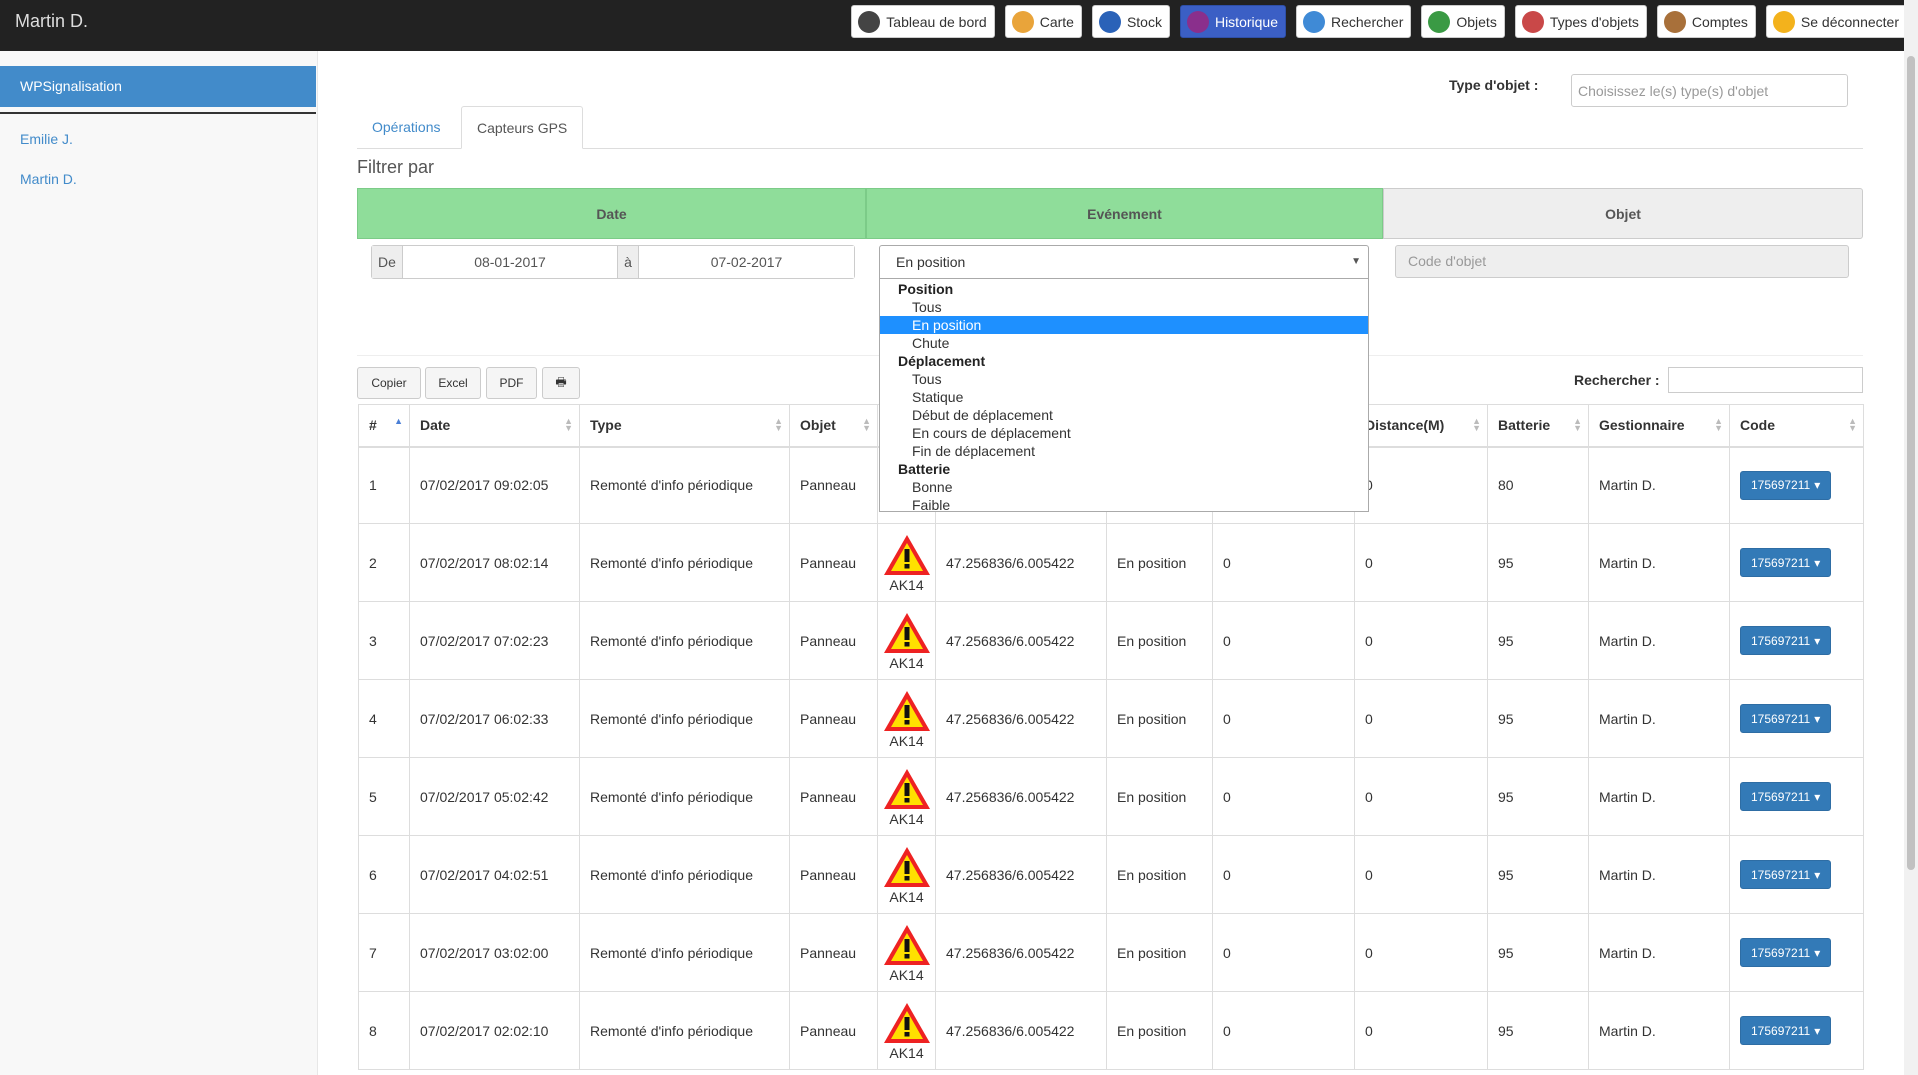 Image resolution: width=1918 pixels, height=1075 pixels. What do you see at coordinates (522, 127) in the screenshot?
I see `tab-gps-sensors: Capteurs GPS` at bounding box center [522, 127].